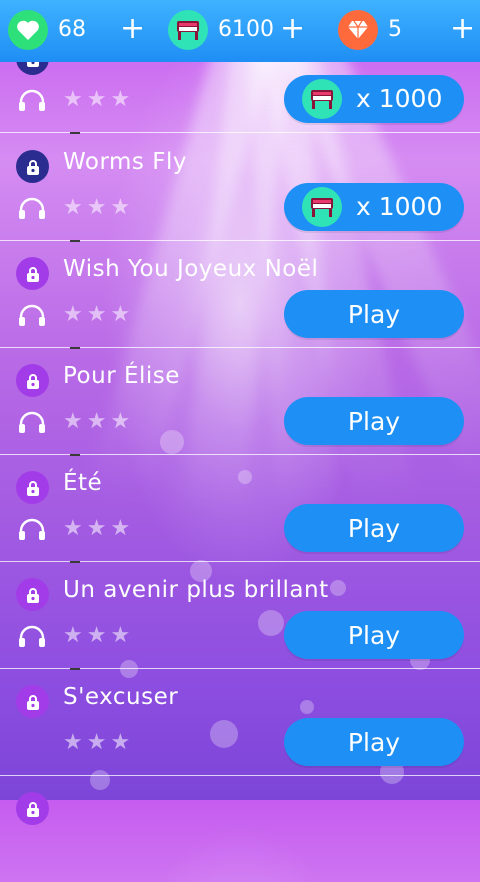  I want to click on header-bar: 68 + 6100 + 5 +, so click(240, 31).